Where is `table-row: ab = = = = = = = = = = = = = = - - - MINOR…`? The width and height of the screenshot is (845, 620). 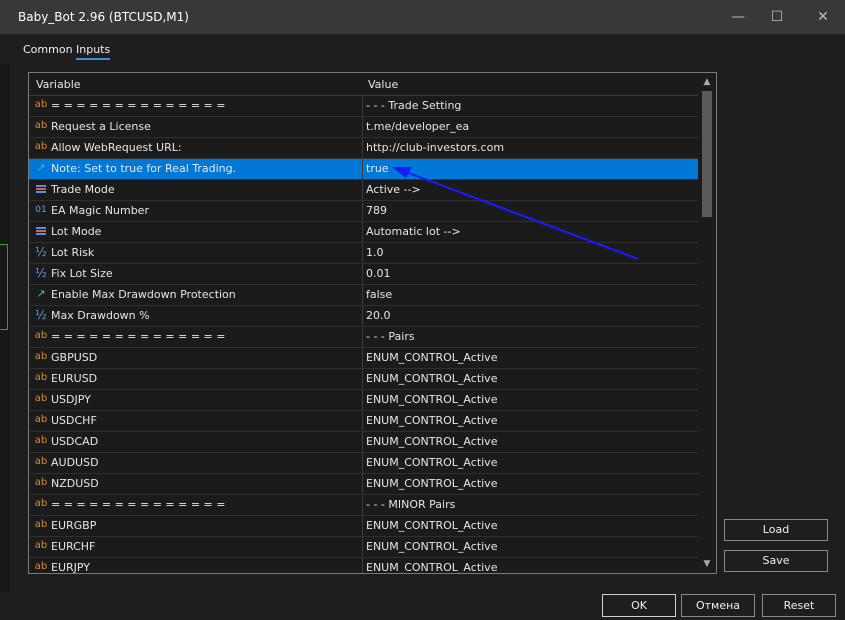 table-row: ab = = = = = = = = = = = = = = - - - MINOR… is located at coordinates (363, 505).